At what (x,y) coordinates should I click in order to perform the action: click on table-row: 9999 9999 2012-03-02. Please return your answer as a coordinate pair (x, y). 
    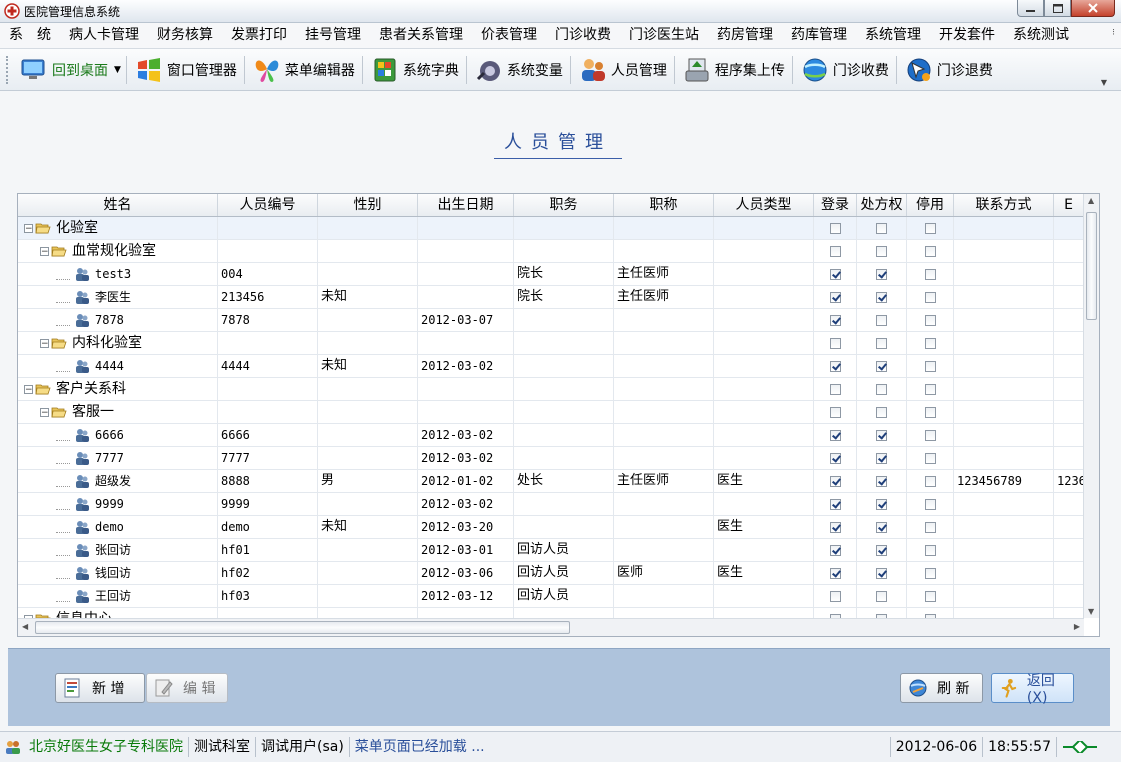
    Looking at the image, I should click on (551, 504).